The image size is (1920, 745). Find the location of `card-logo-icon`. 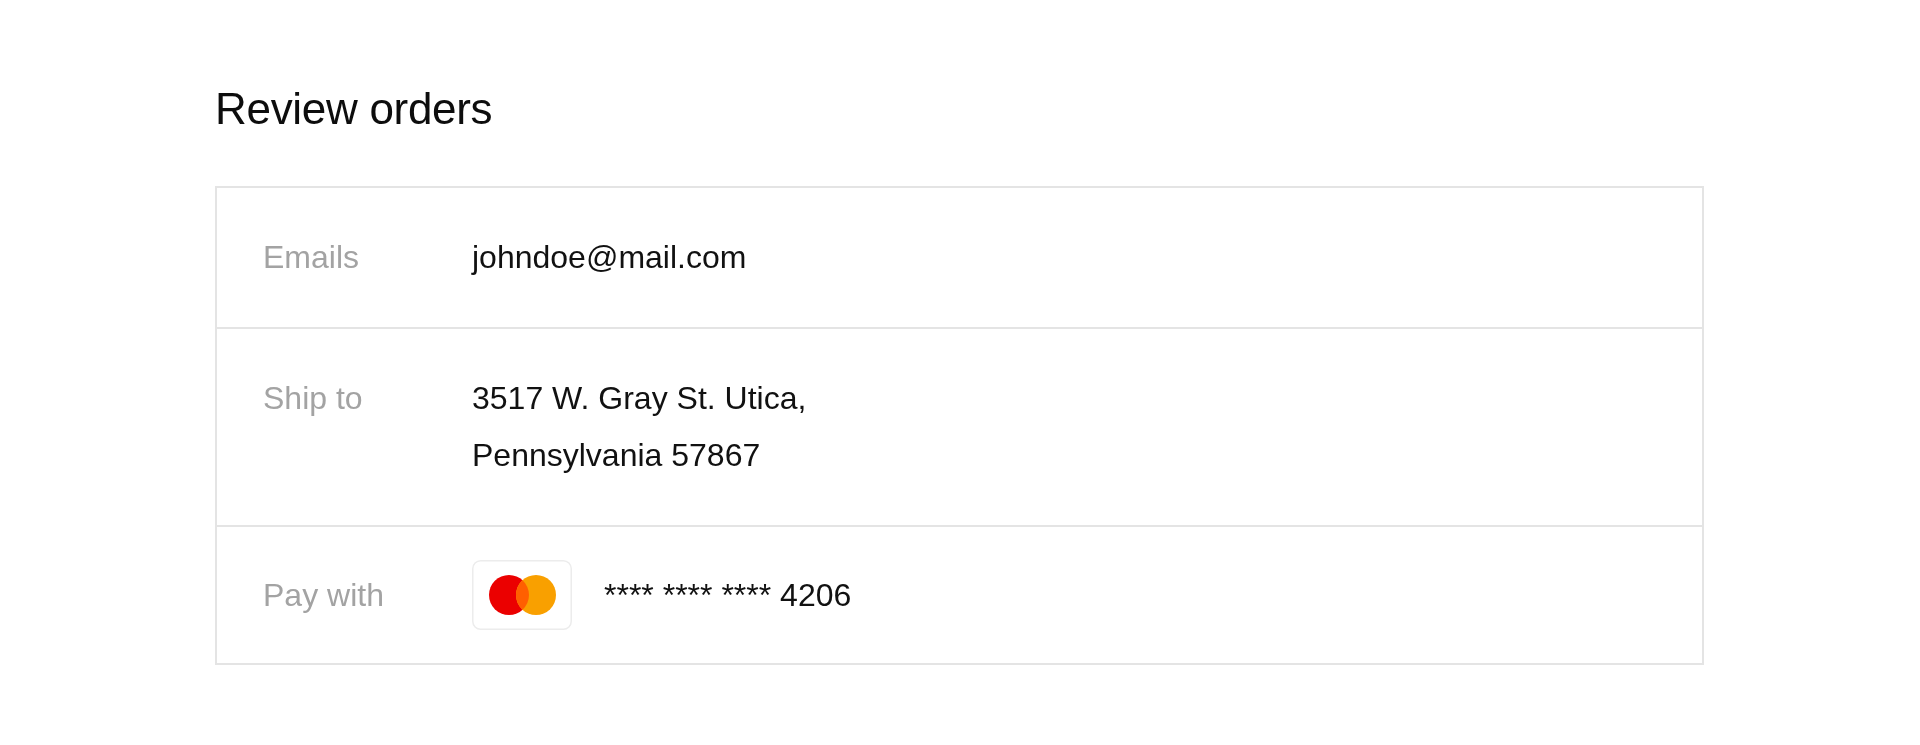

card-logo-icon is located at coordinates (522, 595).